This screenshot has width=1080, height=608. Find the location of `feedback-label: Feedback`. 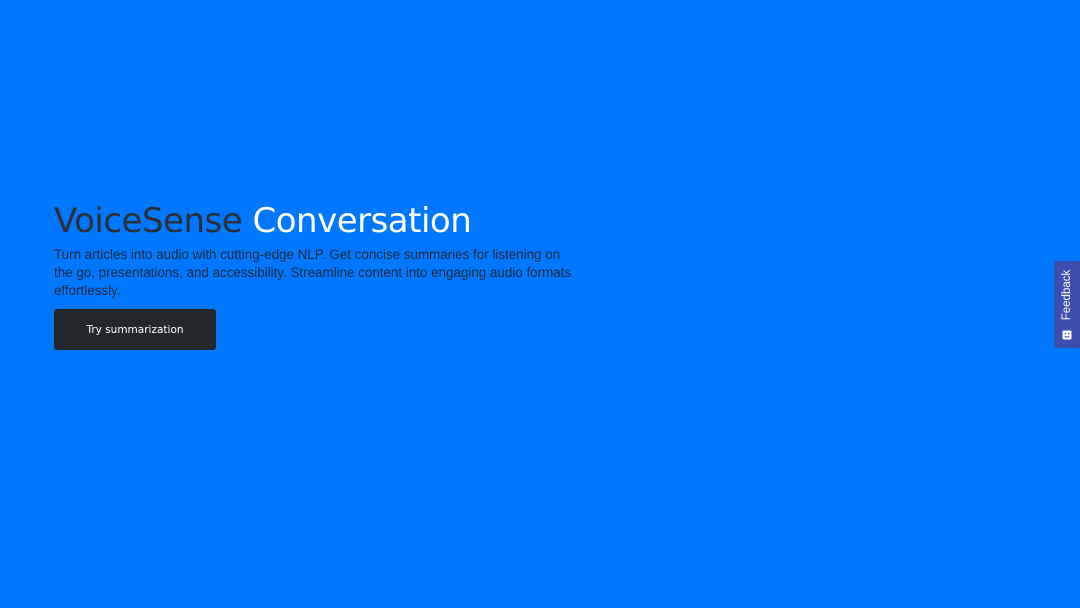

feedback-label: Feedback is located at coordinates (1067, 295).